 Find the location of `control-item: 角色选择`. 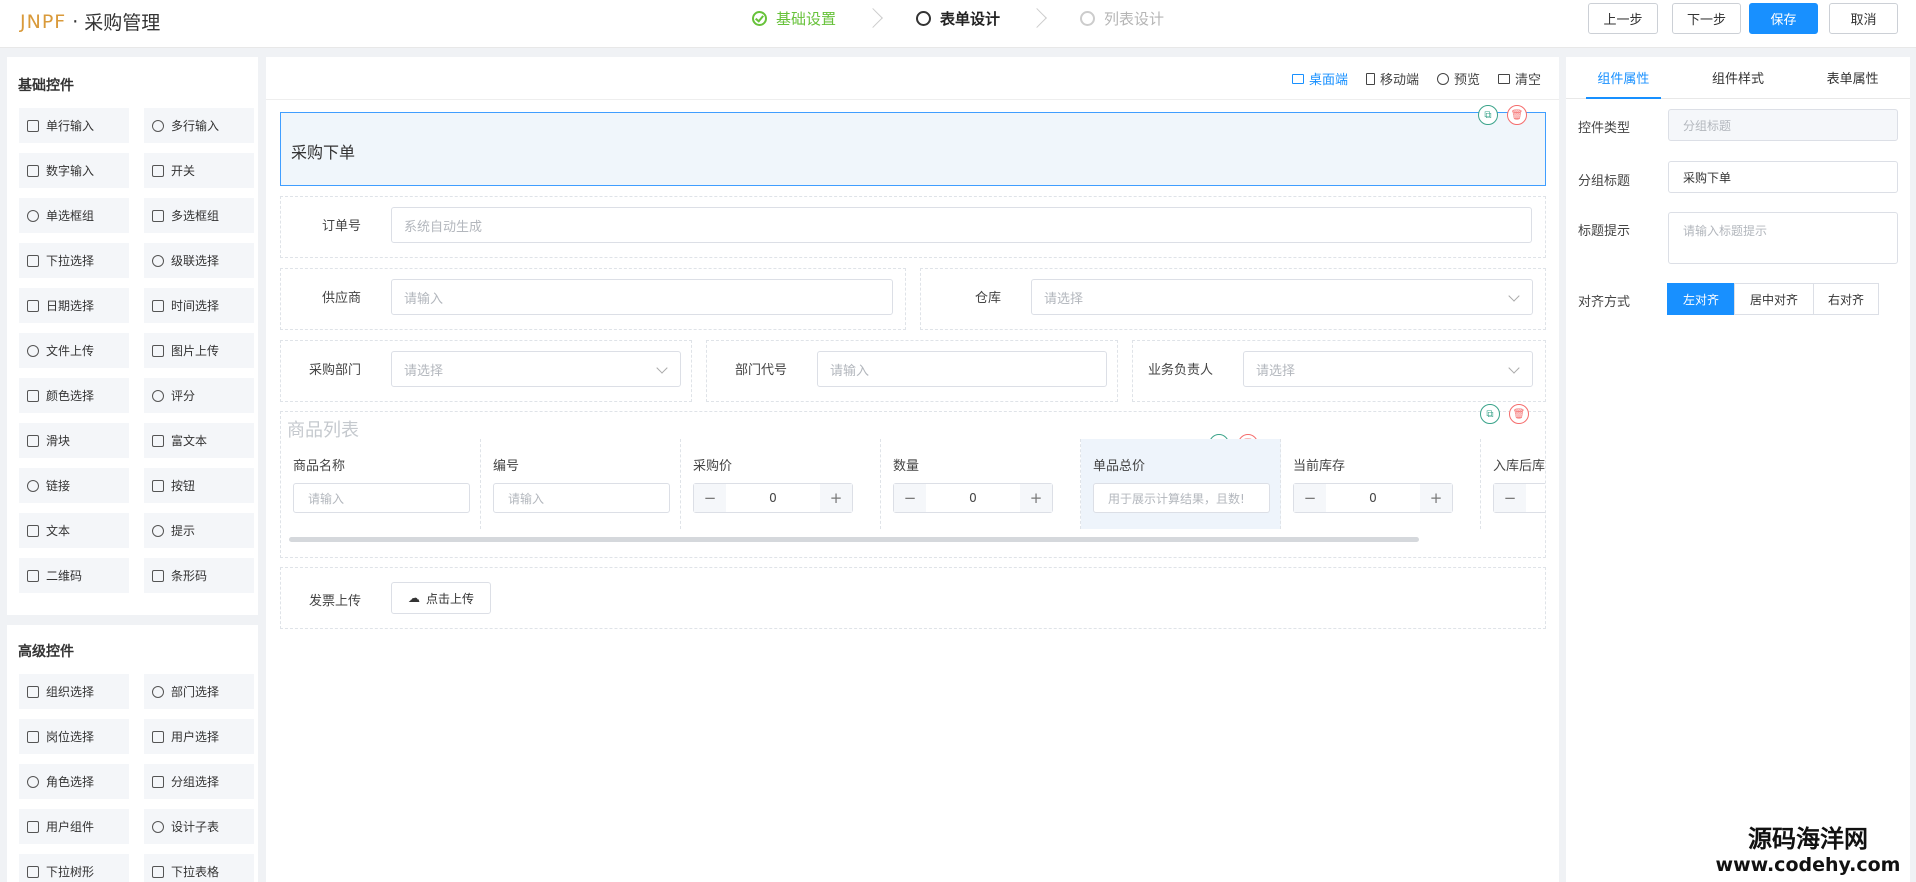

control-item: 角色选择 is located at coordinates (74, 781).